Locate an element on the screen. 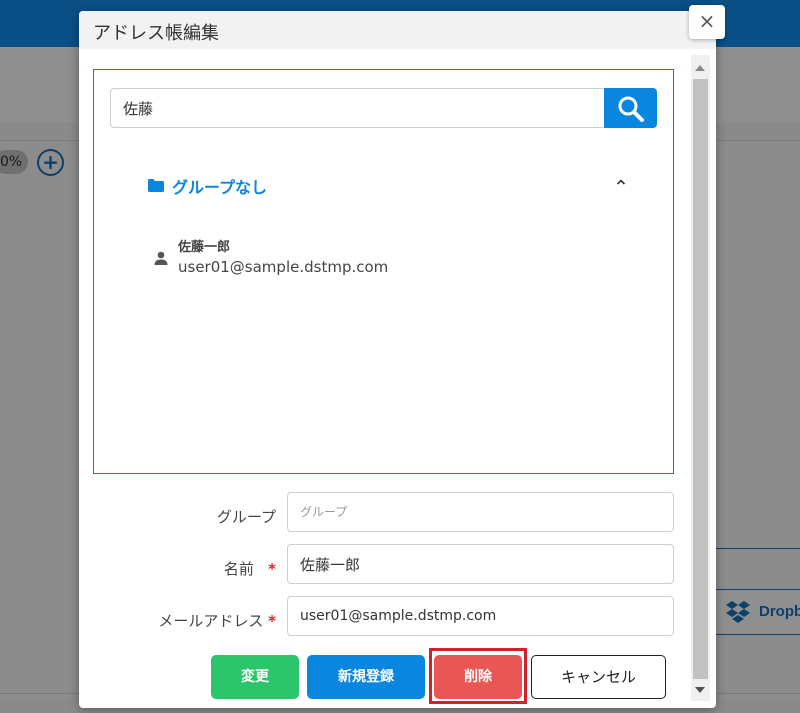 The image size is (800, 713). divider is located at coordinates (757, 548).